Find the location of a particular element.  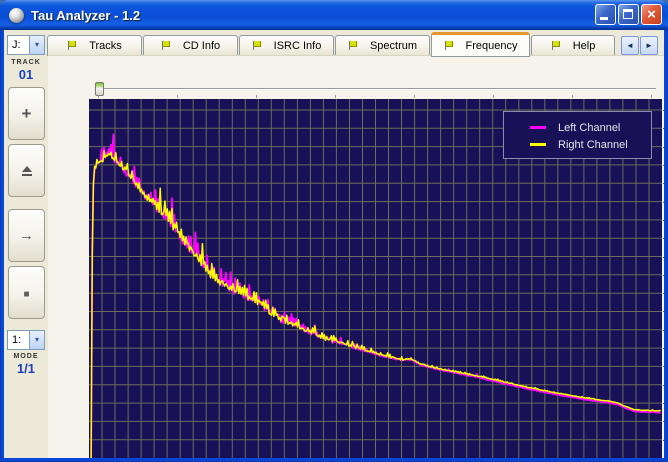

chart-legend: Left Channel Right Channel is located at coordinates (577, 135).